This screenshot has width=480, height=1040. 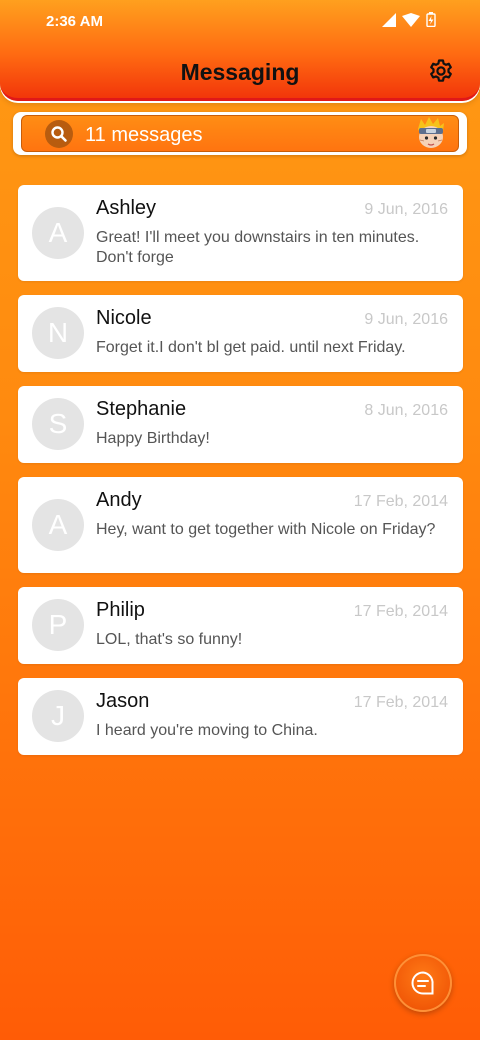 What do you see at coordinates (169, 639) in the screenshot?
I see `message-preview: LOL, that's so funny!` at bounding box center [169, 639].